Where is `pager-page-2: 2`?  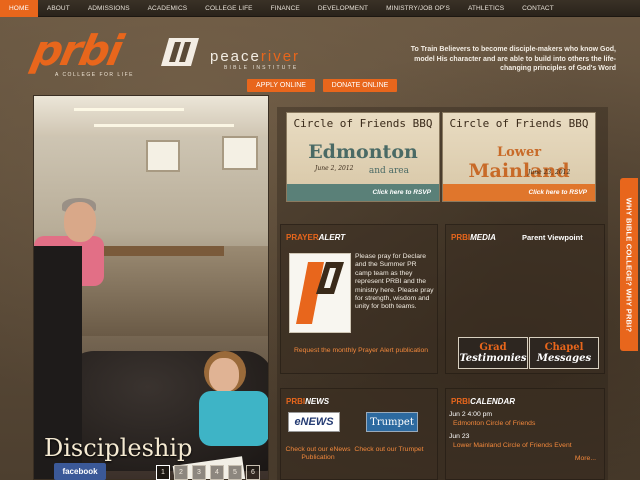 pager-page-2: 2 is located at coordinates (181, 472).